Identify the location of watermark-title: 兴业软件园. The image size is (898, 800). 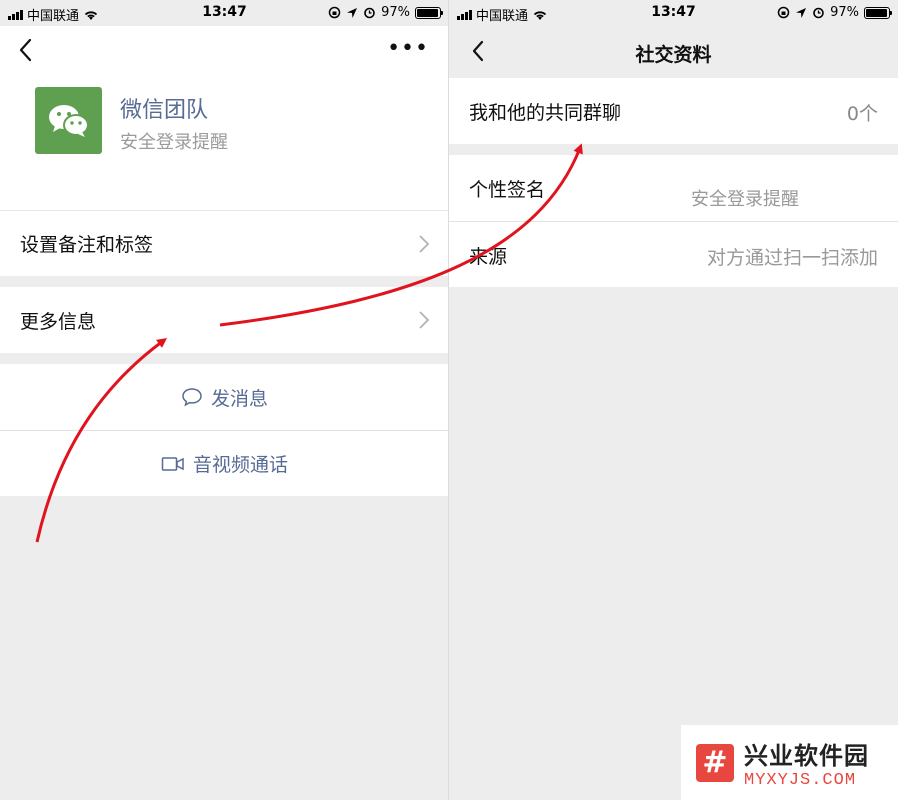
(806, 755).